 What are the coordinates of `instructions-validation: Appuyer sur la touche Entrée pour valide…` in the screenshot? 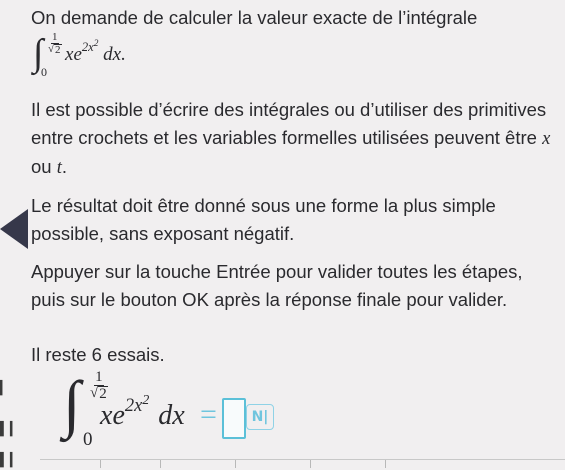 It's located at (277, 285).